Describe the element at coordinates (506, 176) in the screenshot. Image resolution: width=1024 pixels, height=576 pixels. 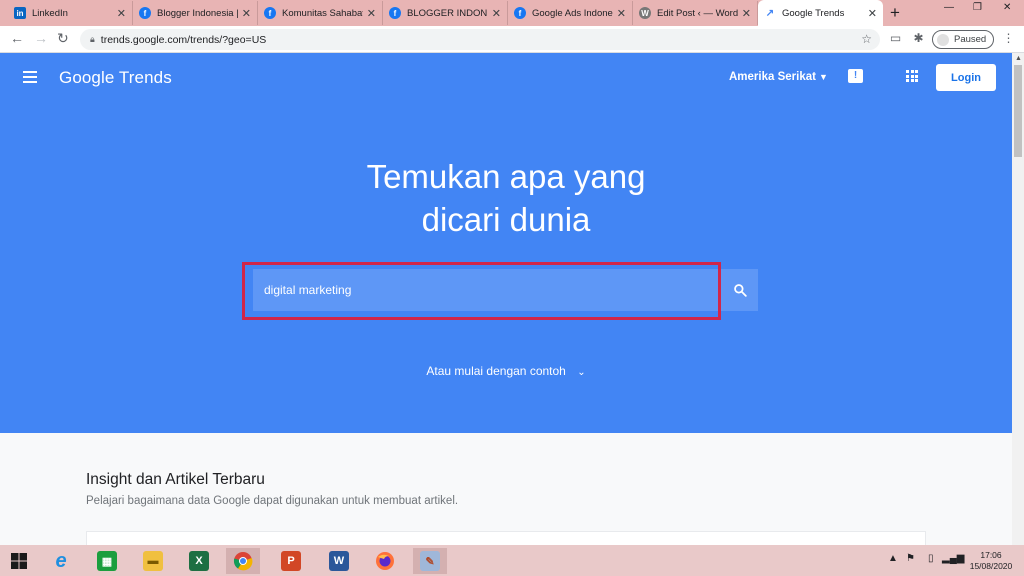
I see `headline-line-1: Temukan apa yang` at that location.